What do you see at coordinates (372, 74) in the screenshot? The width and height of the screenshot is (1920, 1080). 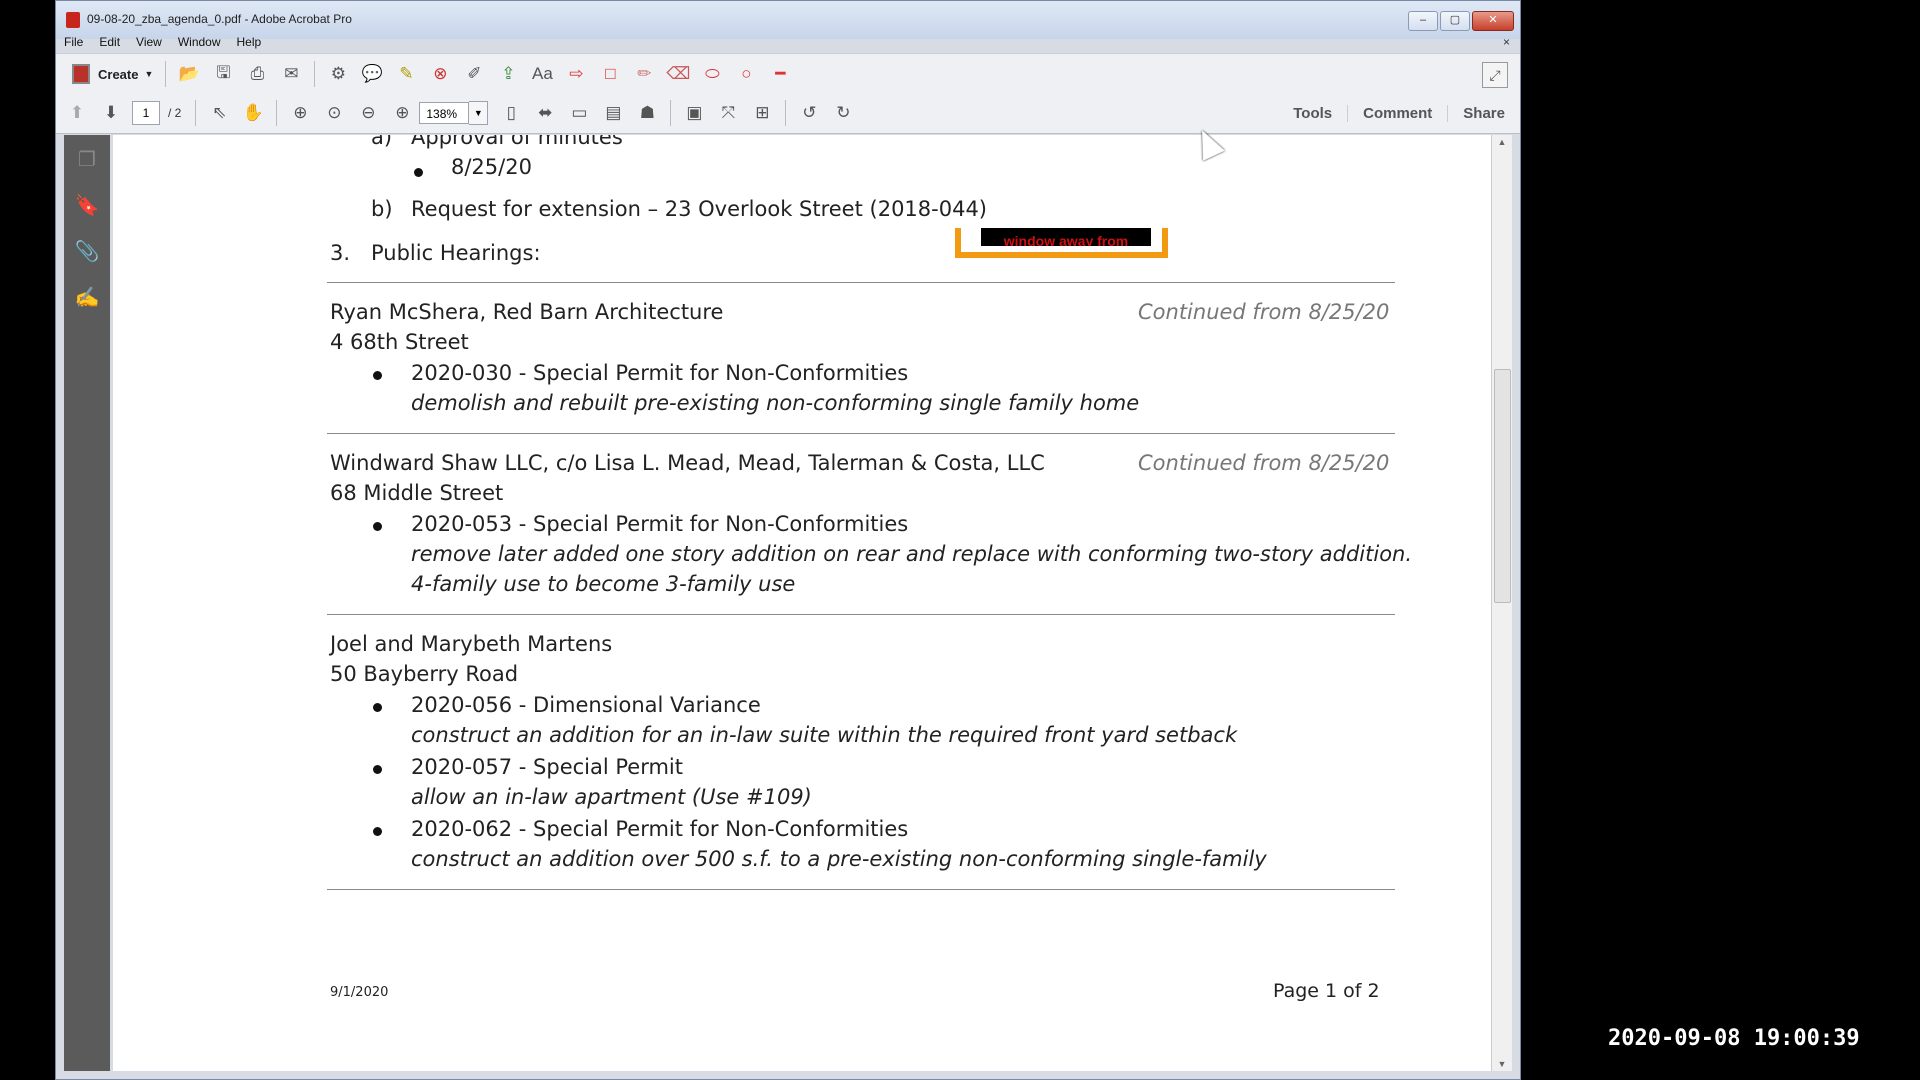 I see `comment-bubble-icon: 💬` at bounding box center [372, 74].